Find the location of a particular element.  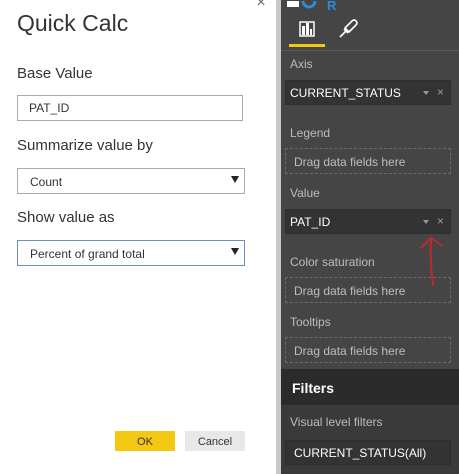

tooltips-label: Tooltips is located at coordinates (310, 322).